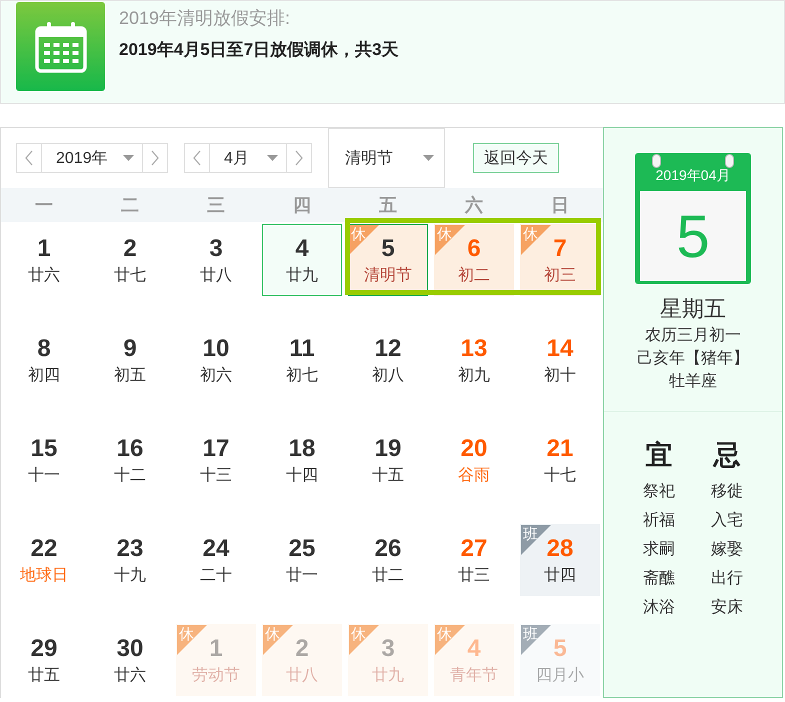 This screenshot has height=702, width=785. What do you see at coordinates (474, 260) in the screenshot?
I see `day-cell: 休 6 初二` at bounding box center [474, 260].